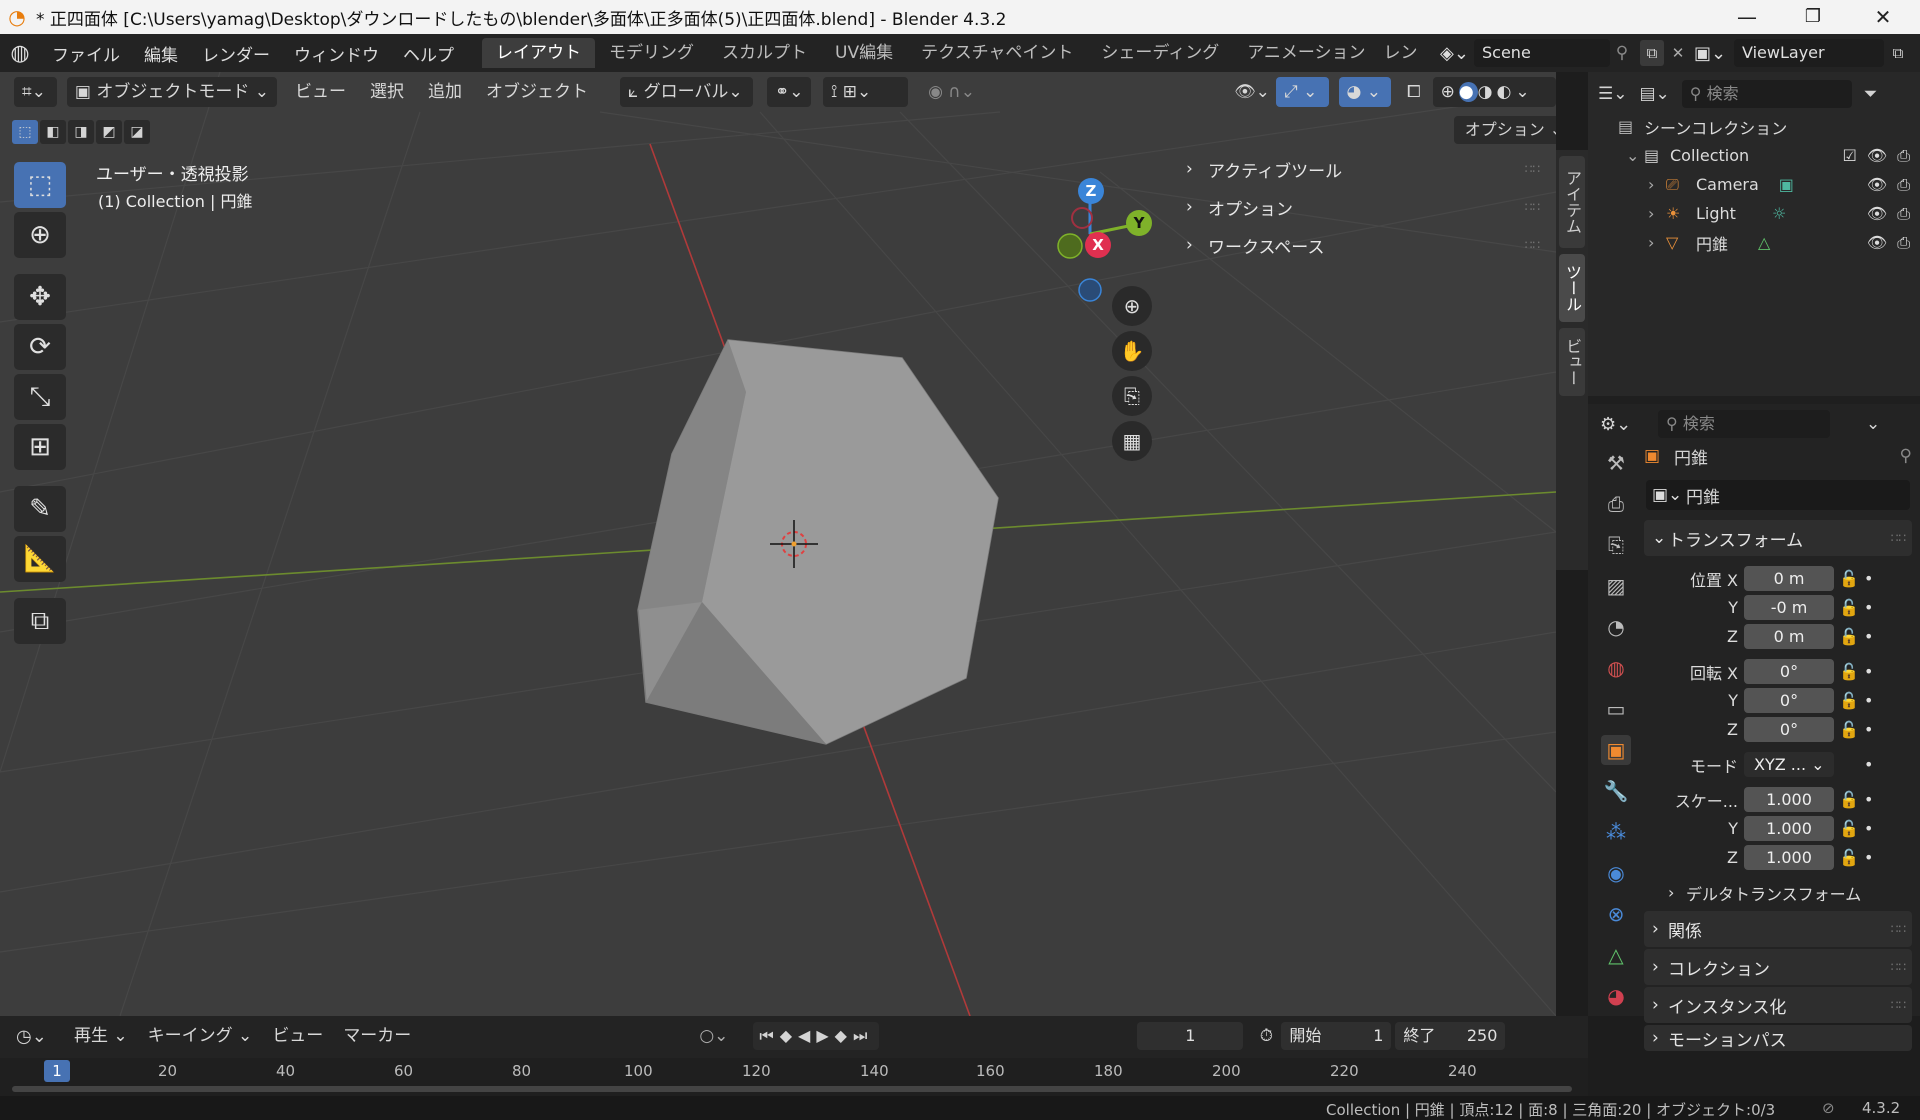  What do you see at coordinates (1778, 892) in the screenshot?
I see `delta-transform-header: › デルタトランスフォーム` at bounding box center [1778, 892].